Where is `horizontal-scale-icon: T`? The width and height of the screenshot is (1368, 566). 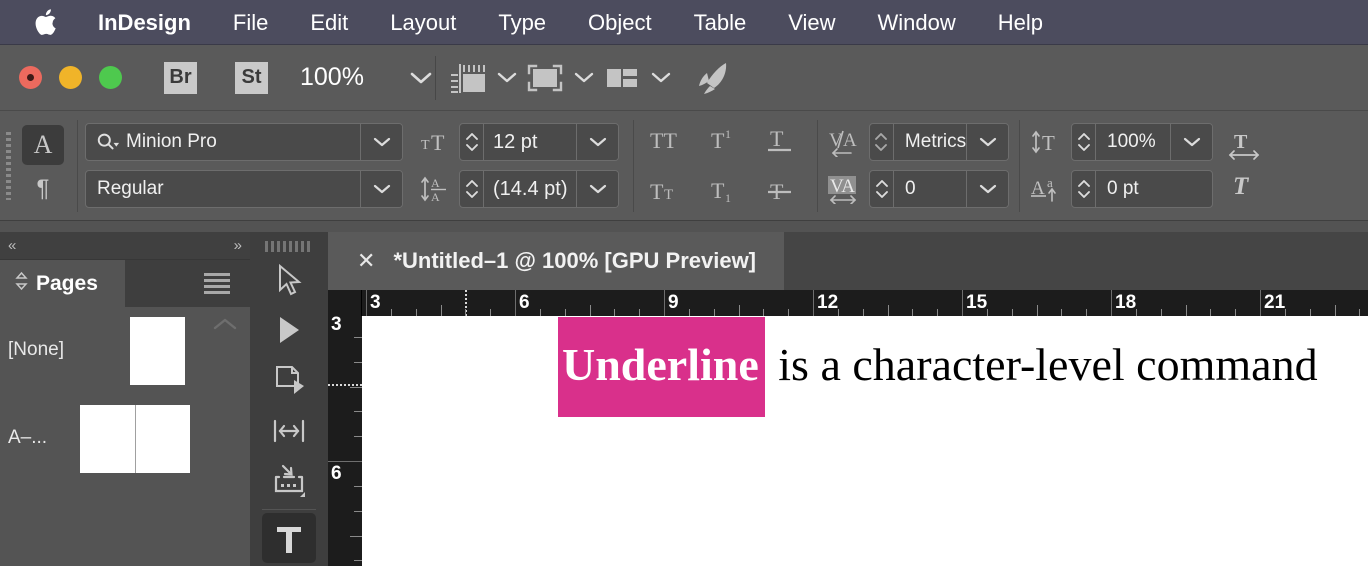
horizontal-scale-icon: T is located at coordinates (1245, 146).